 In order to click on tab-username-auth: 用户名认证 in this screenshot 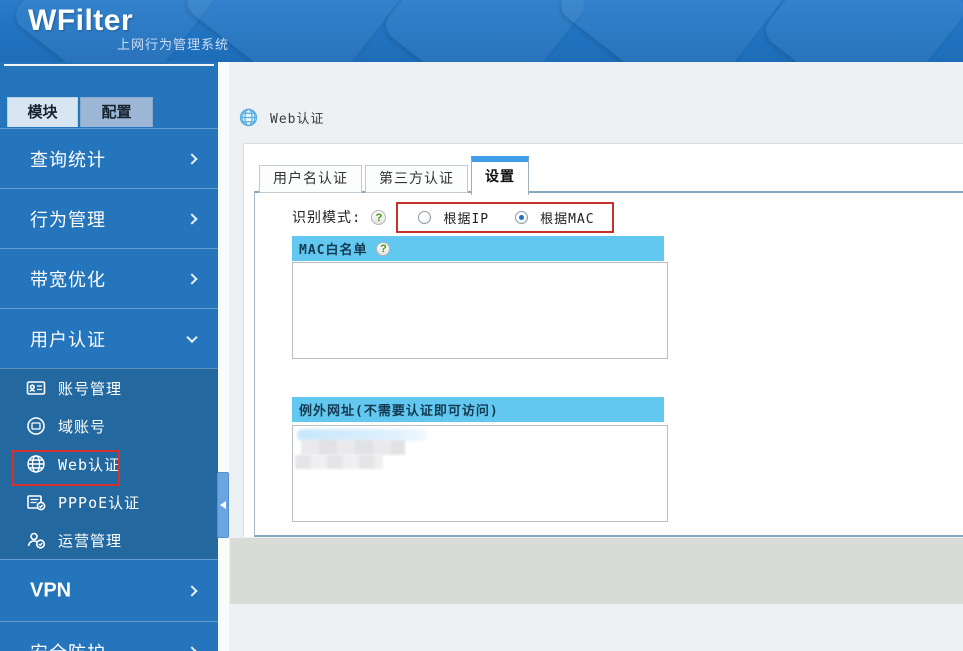, I will do `click(310, 179)`.